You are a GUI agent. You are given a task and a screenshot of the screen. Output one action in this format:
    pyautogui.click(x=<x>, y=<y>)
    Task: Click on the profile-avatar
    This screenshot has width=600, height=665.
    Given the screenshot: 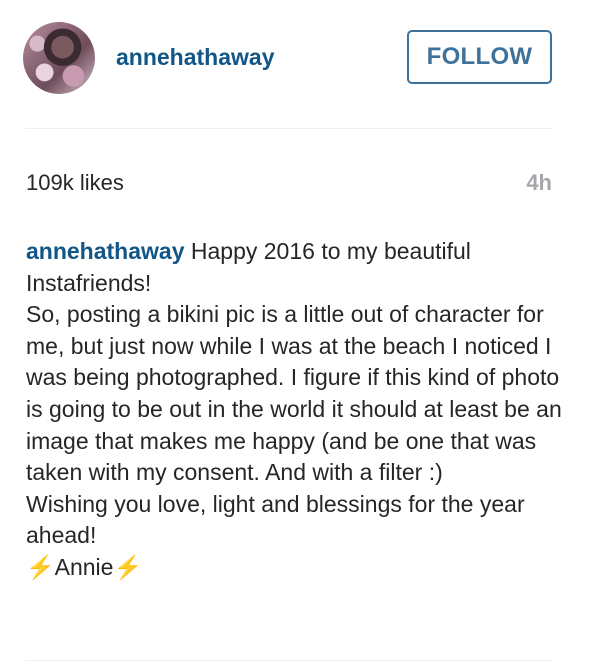 What is the action you would take?
    pyautogui.click(x=59, y=58)
    